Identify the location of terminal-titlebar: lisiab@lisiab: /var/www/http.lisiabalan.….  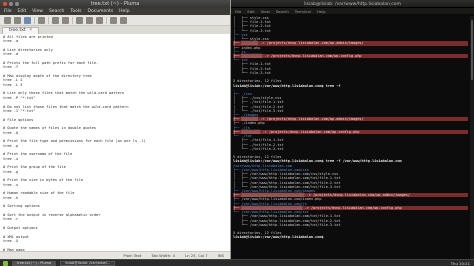
(352, 4).